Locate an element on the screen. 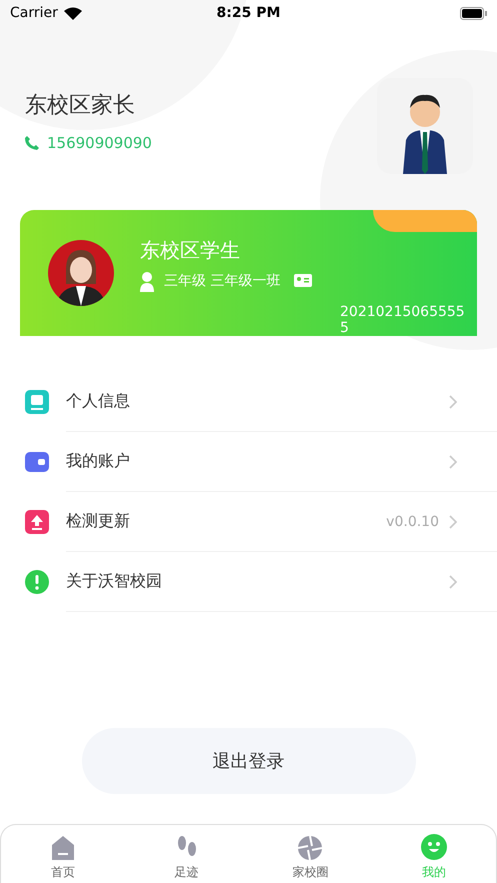  phone-number: 15690909090 is located at coordinates (99, 143).